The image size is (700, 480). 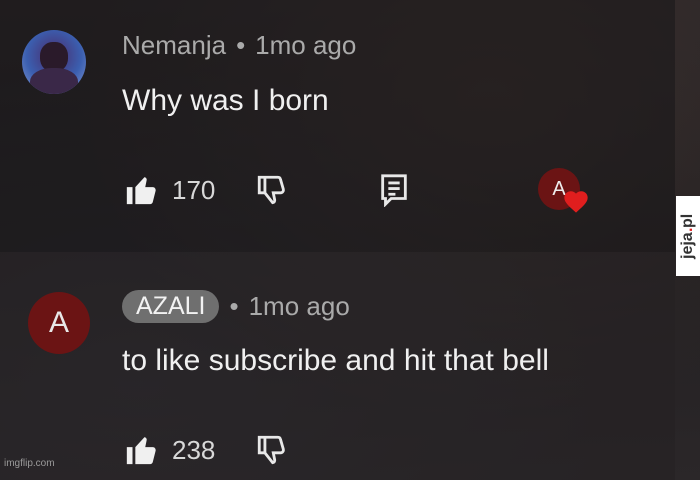 I want to click on comment-meta: AZALI • 1mo ago, so click(x=236, y=306).